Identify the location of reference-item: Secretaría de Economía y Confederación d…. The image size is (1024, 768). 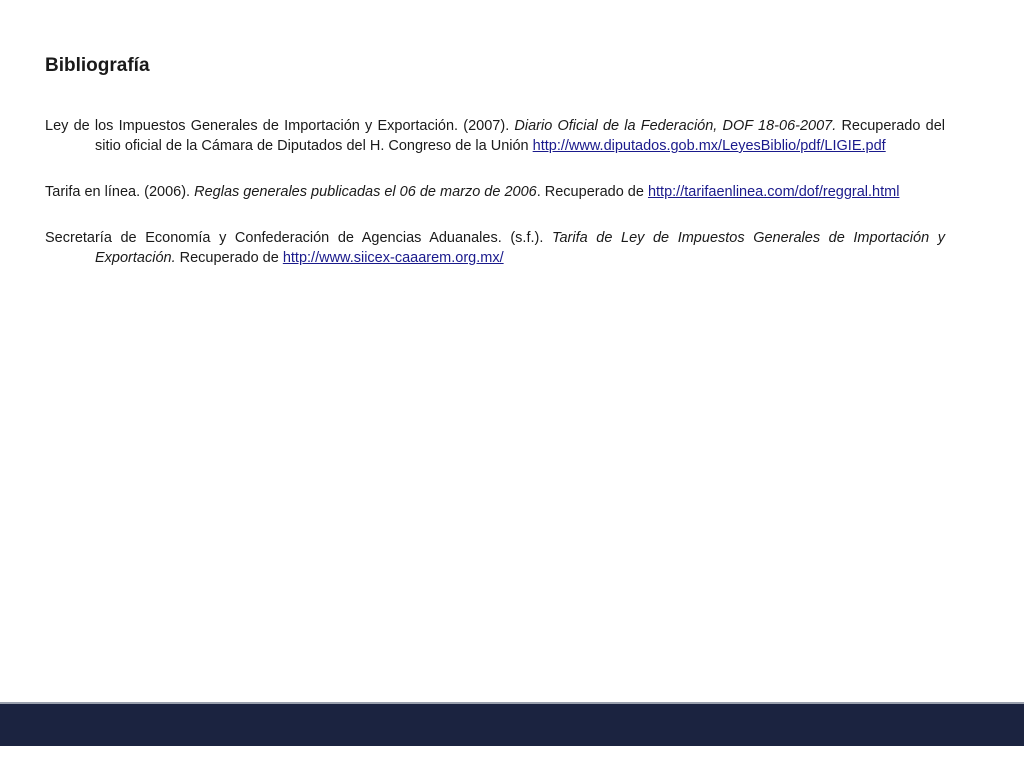
(495, 248).